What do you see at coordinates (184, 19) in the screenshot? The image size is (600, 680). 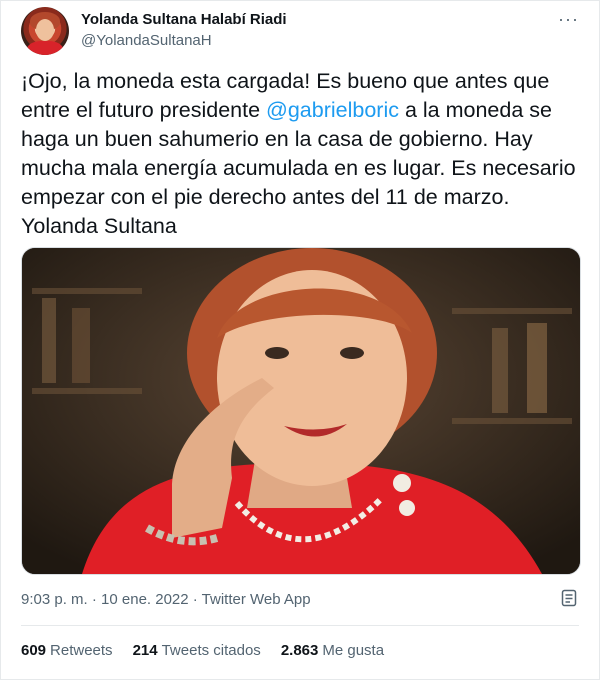 I see `author-name: Yolanda Sultana Halabí Riadi` at bounding box center [184, 19].